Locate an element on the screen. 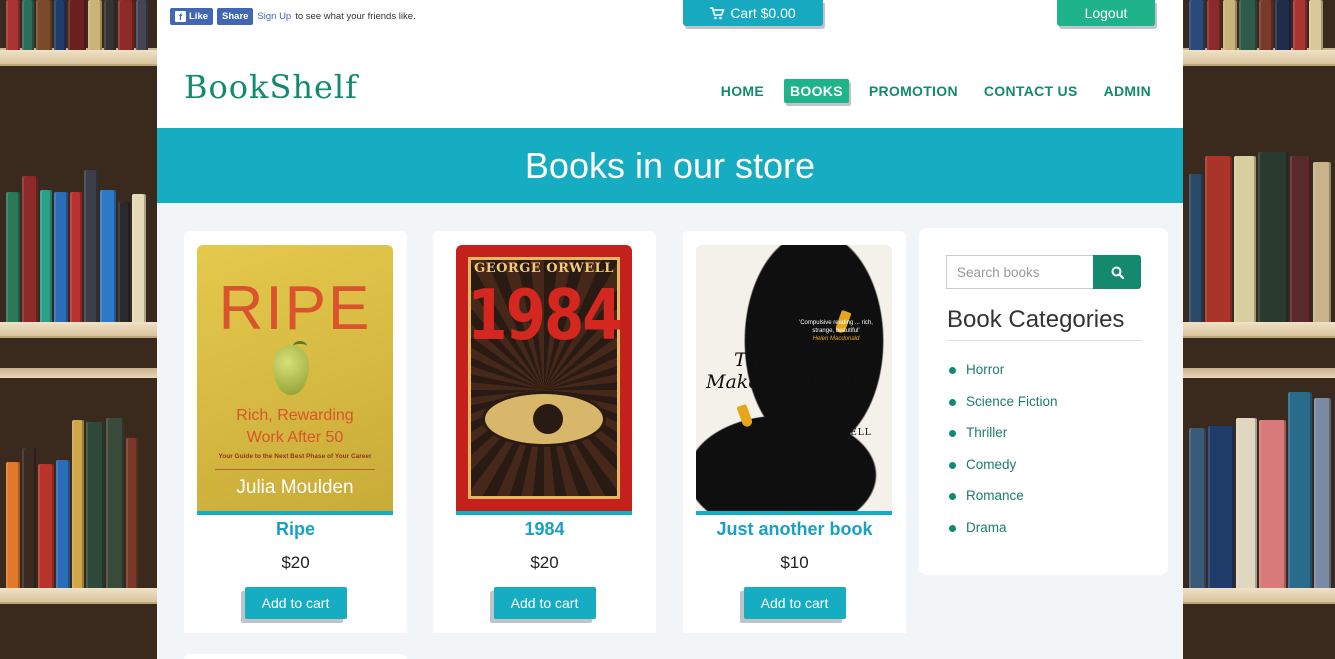 This screenshot has width=1335, height=659. book-title: Just another book is located at coordinates (794, 529).